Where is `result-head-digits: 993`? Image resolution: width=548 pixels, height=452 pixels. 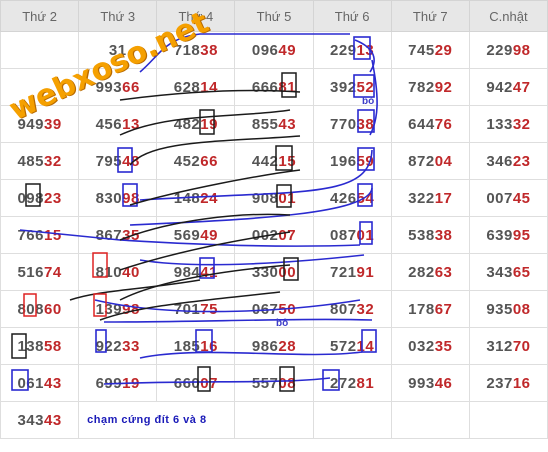 result-head-digits: 993 is located at coordinates (421, 383).